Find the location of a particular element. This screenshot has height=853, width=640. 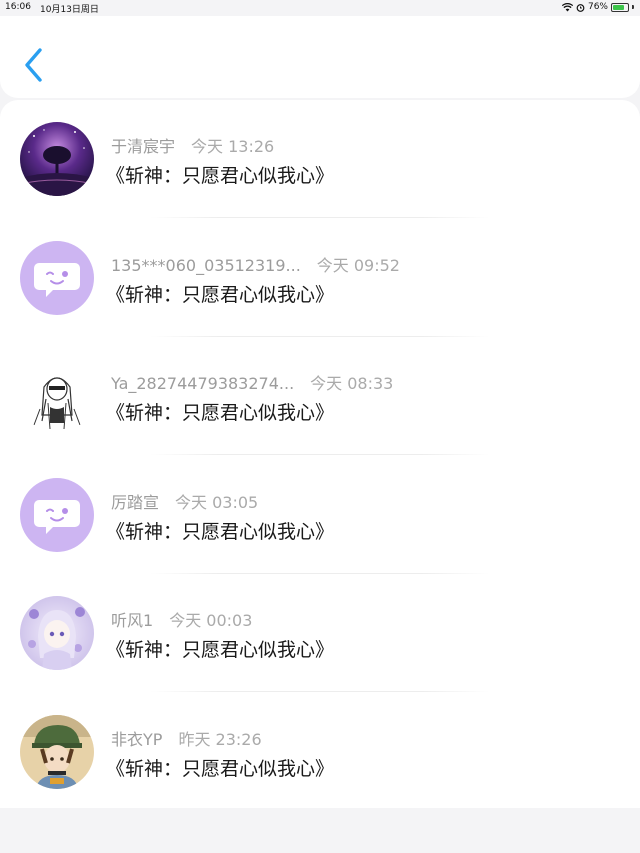

timestamp: 今天 08:33 is located at coordinates (352, 383).